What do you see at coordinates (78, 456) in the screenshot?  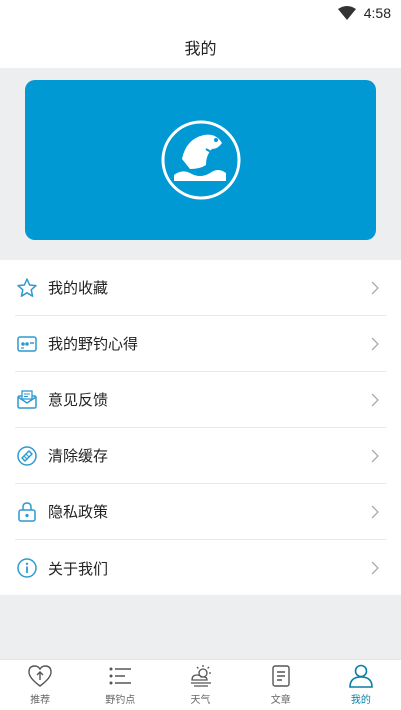 I see `menu-item-label: 清除缓存` at bounding box center [78, 456].